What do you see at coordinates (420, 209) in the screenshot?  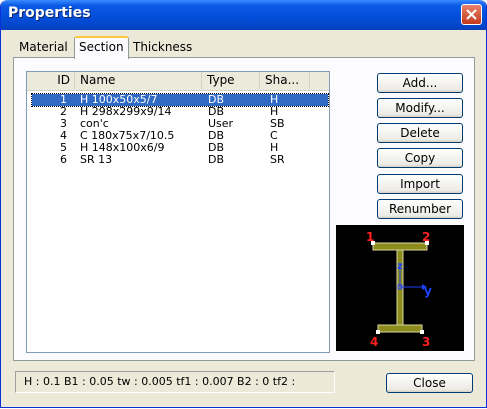 I see `renumber-button: Renumber` at bounding box center [420, 209].